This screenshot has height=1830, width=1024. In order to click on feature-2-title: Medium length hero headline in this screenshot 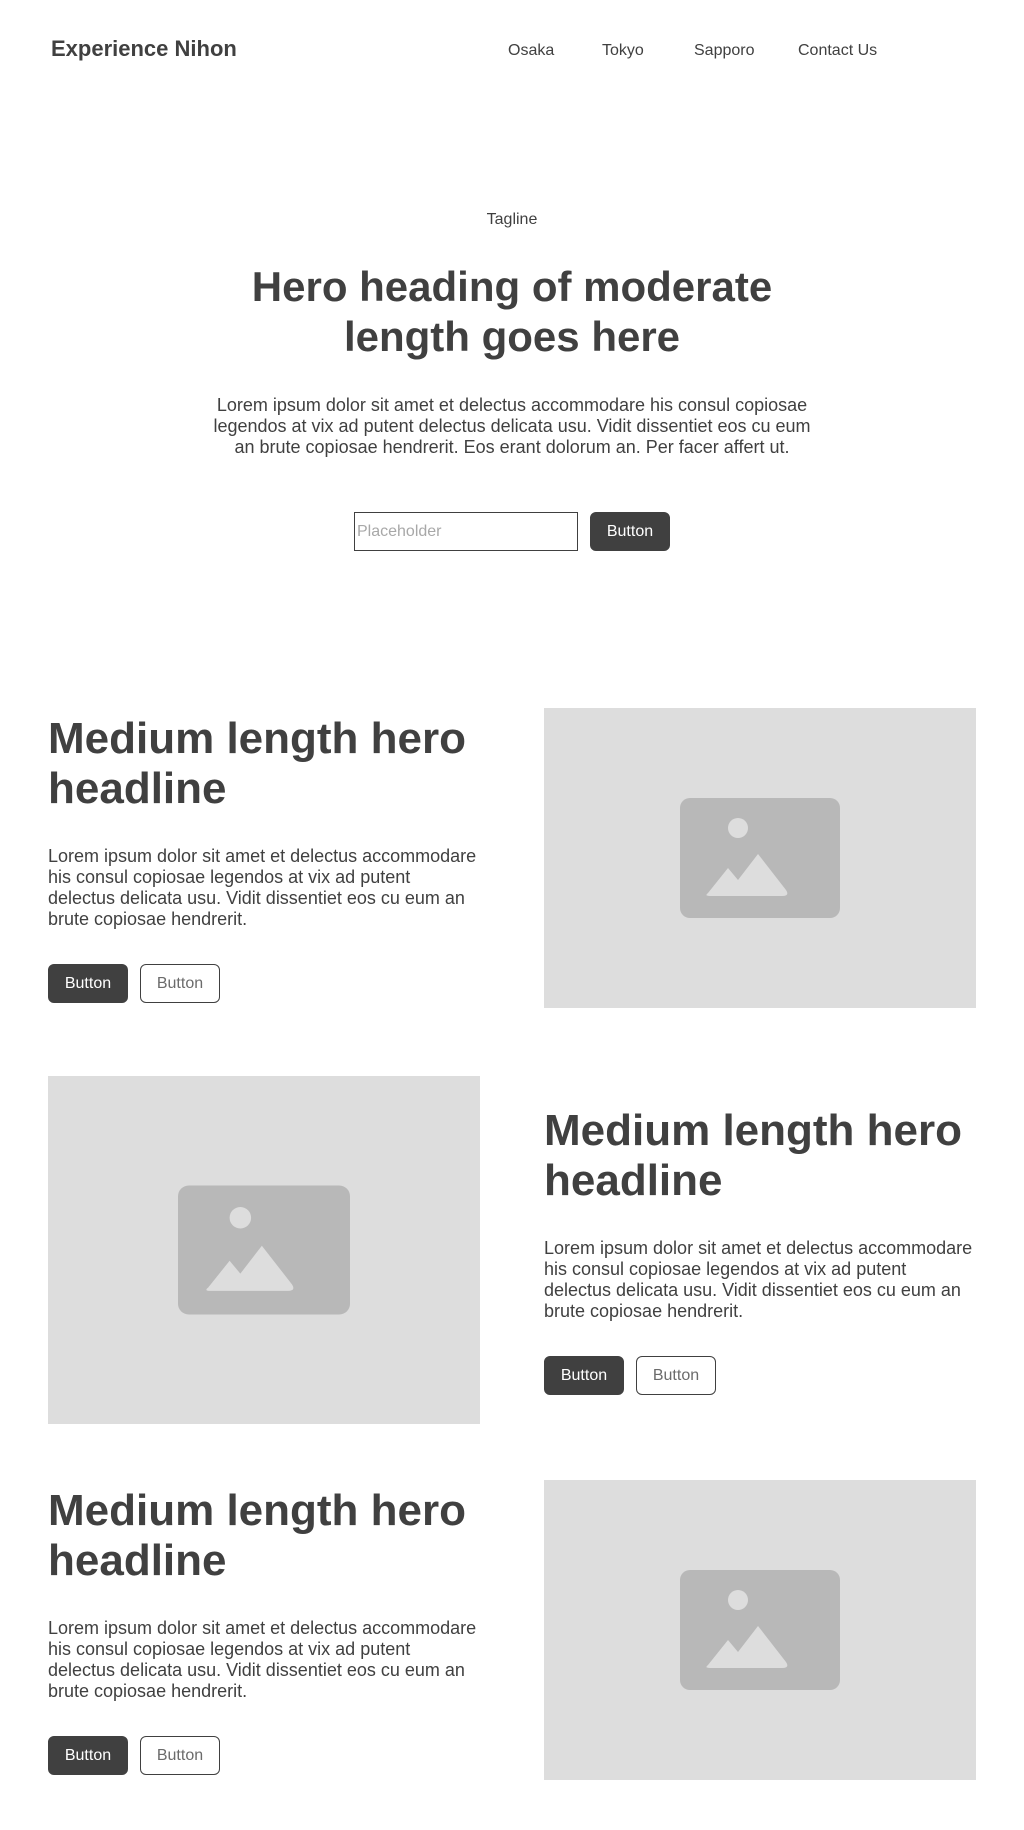, I will do `click(753, 1155)`.